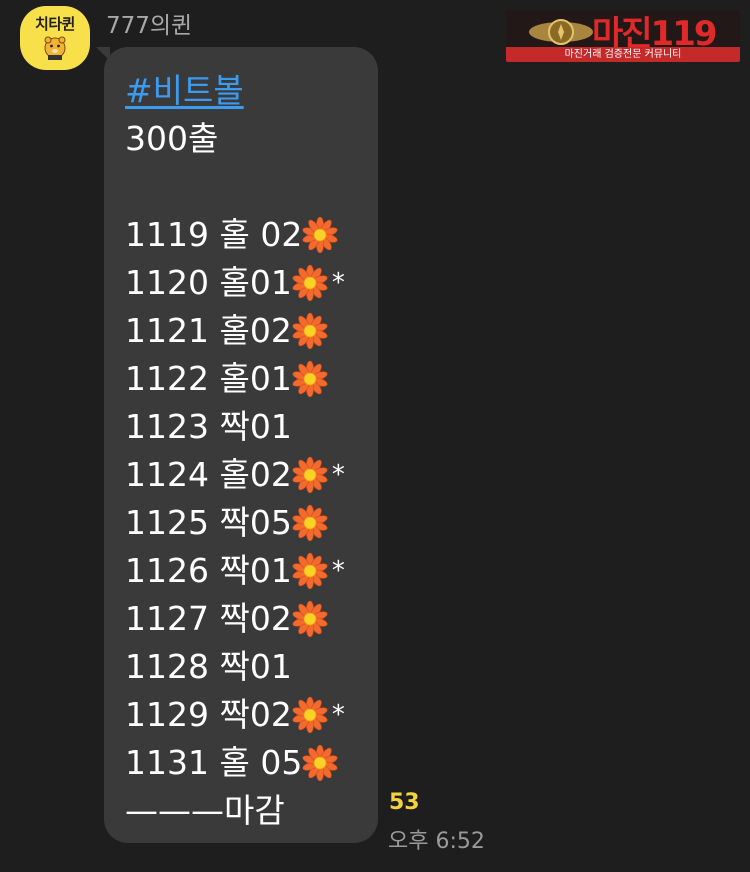 This screenshot has height=872, width=750. I want to click on result-text: 1128 짝01, so click(208, 666).